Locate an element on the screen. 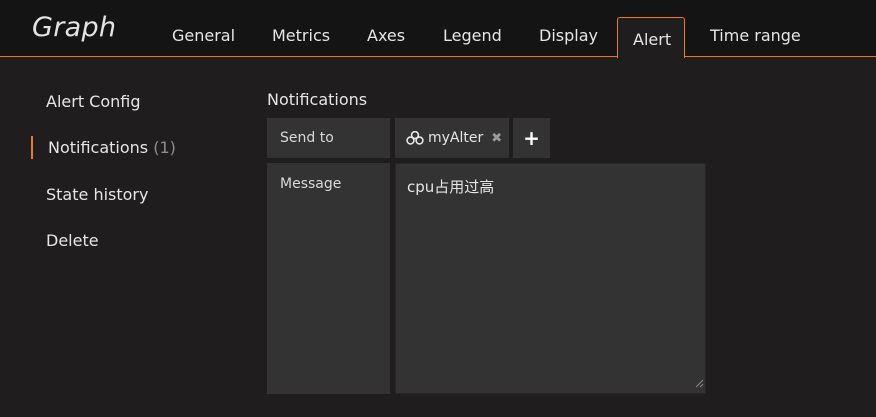  recipient-tag: myAlter ✖ is located at coordinates (452, 138).